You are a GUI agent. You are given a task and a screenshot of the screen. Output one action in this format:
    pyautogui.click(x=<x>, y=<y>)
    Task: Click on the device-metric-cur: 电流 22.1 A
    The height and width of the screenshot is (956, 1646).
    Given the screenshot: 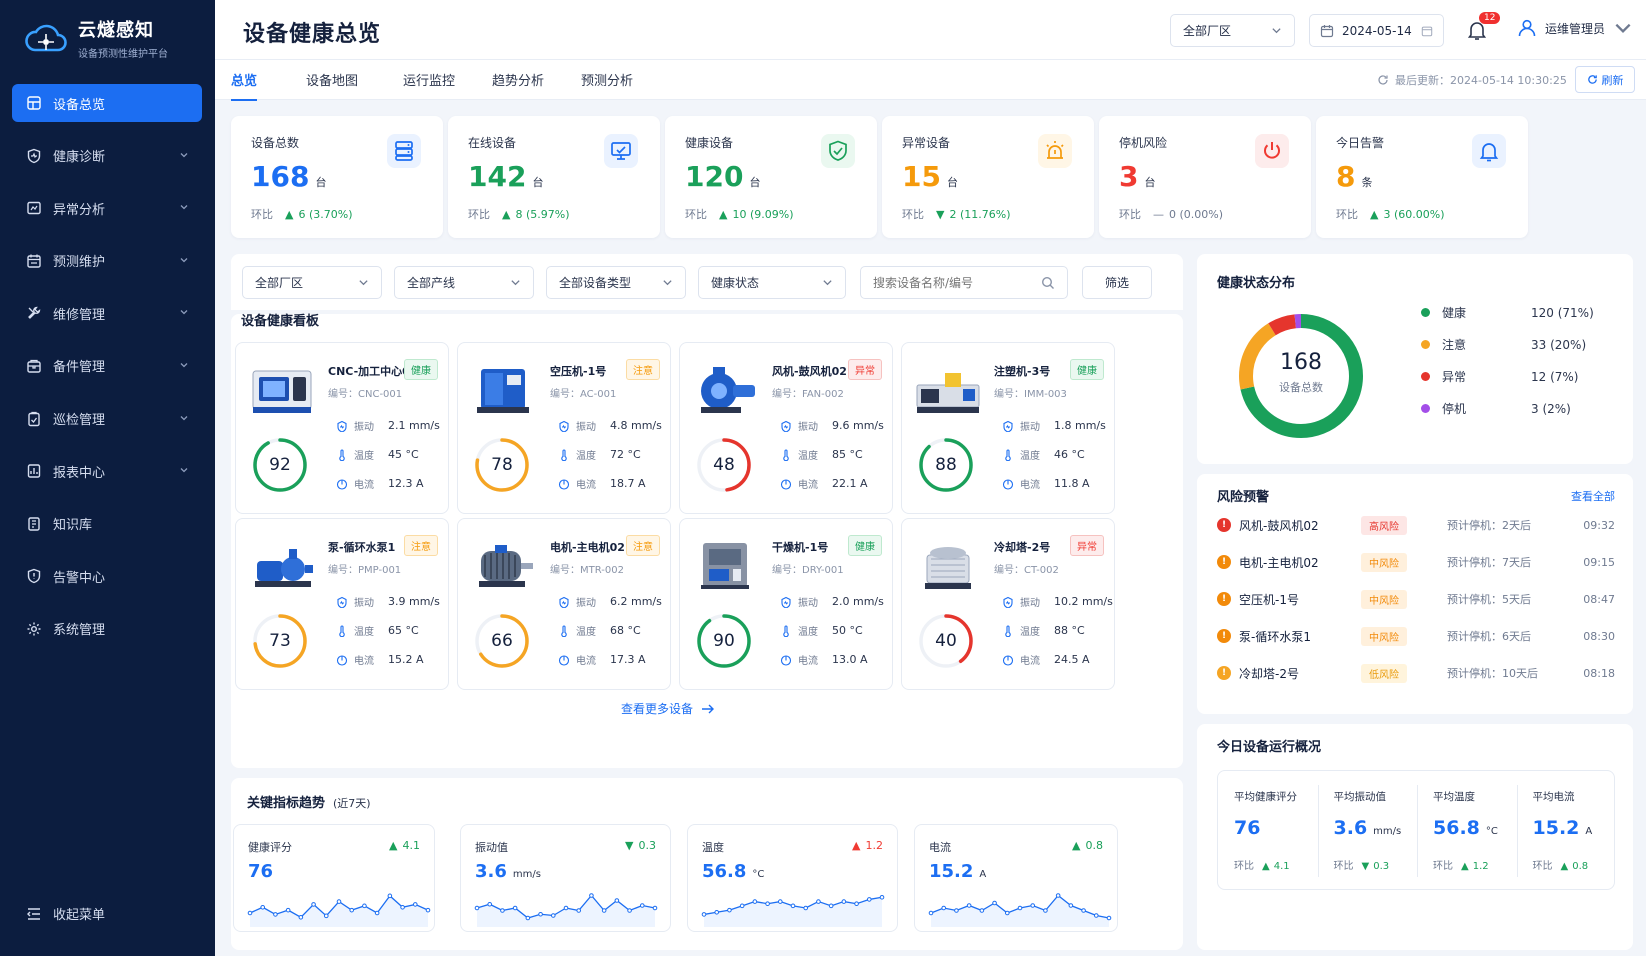 What is the action you would take?
    pyautogui.click(x=824, y=483)
    